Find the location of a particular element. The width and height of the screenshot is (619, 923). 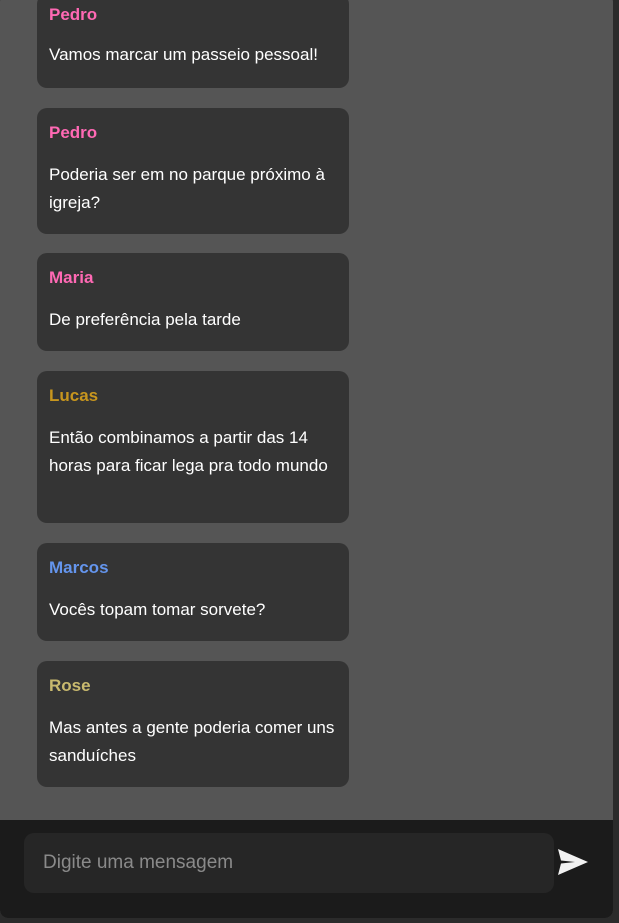

message-author: Rose is located at coordinates (70, 685).